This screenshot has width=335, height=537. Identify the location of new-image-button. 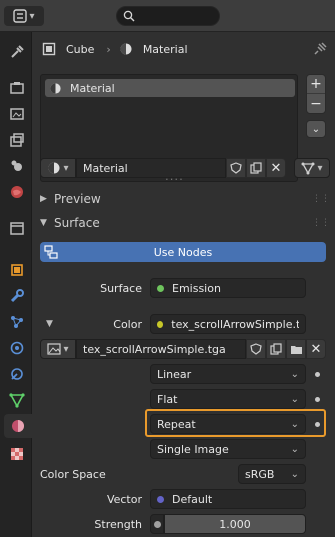
(276, 349).